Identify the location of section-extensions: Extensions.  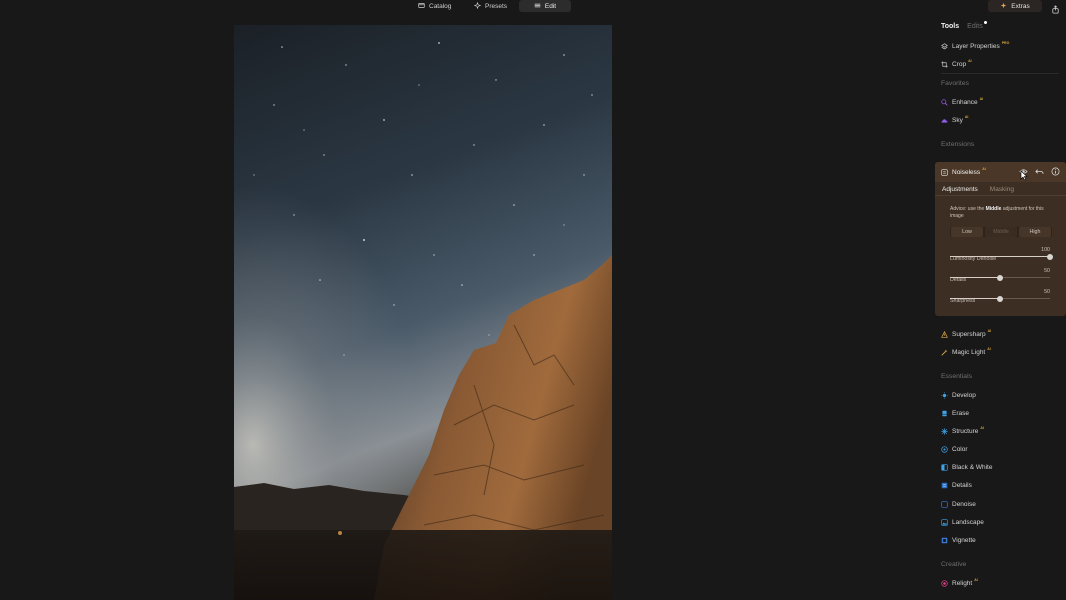
(958, 144).